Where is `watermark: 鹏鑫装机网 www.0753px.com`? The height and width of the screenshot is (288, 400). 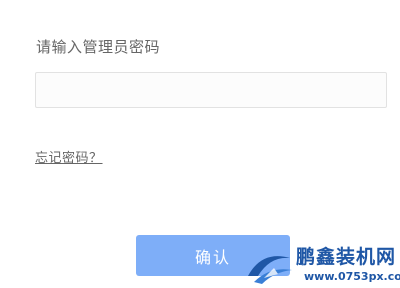 watermark: 鹏鑫装机网 www.0753px.com is located at coordinates (322, 264).